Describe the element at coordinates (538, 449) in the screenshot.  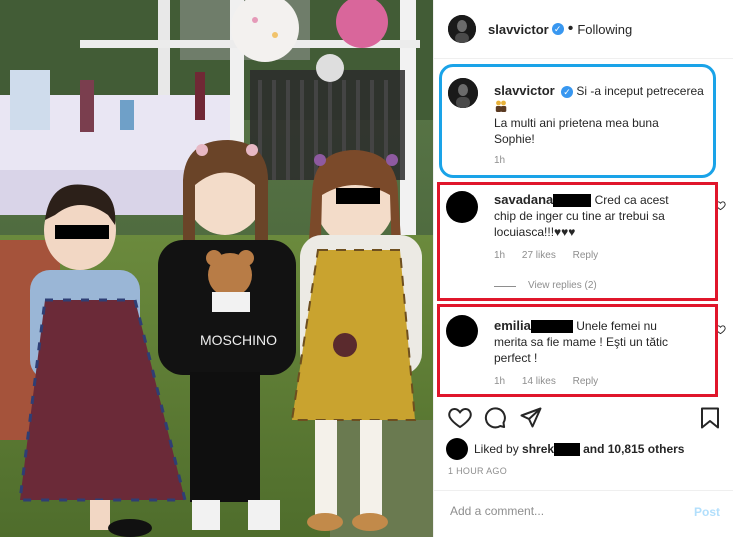
I see `liker-username: shrek` at that location.